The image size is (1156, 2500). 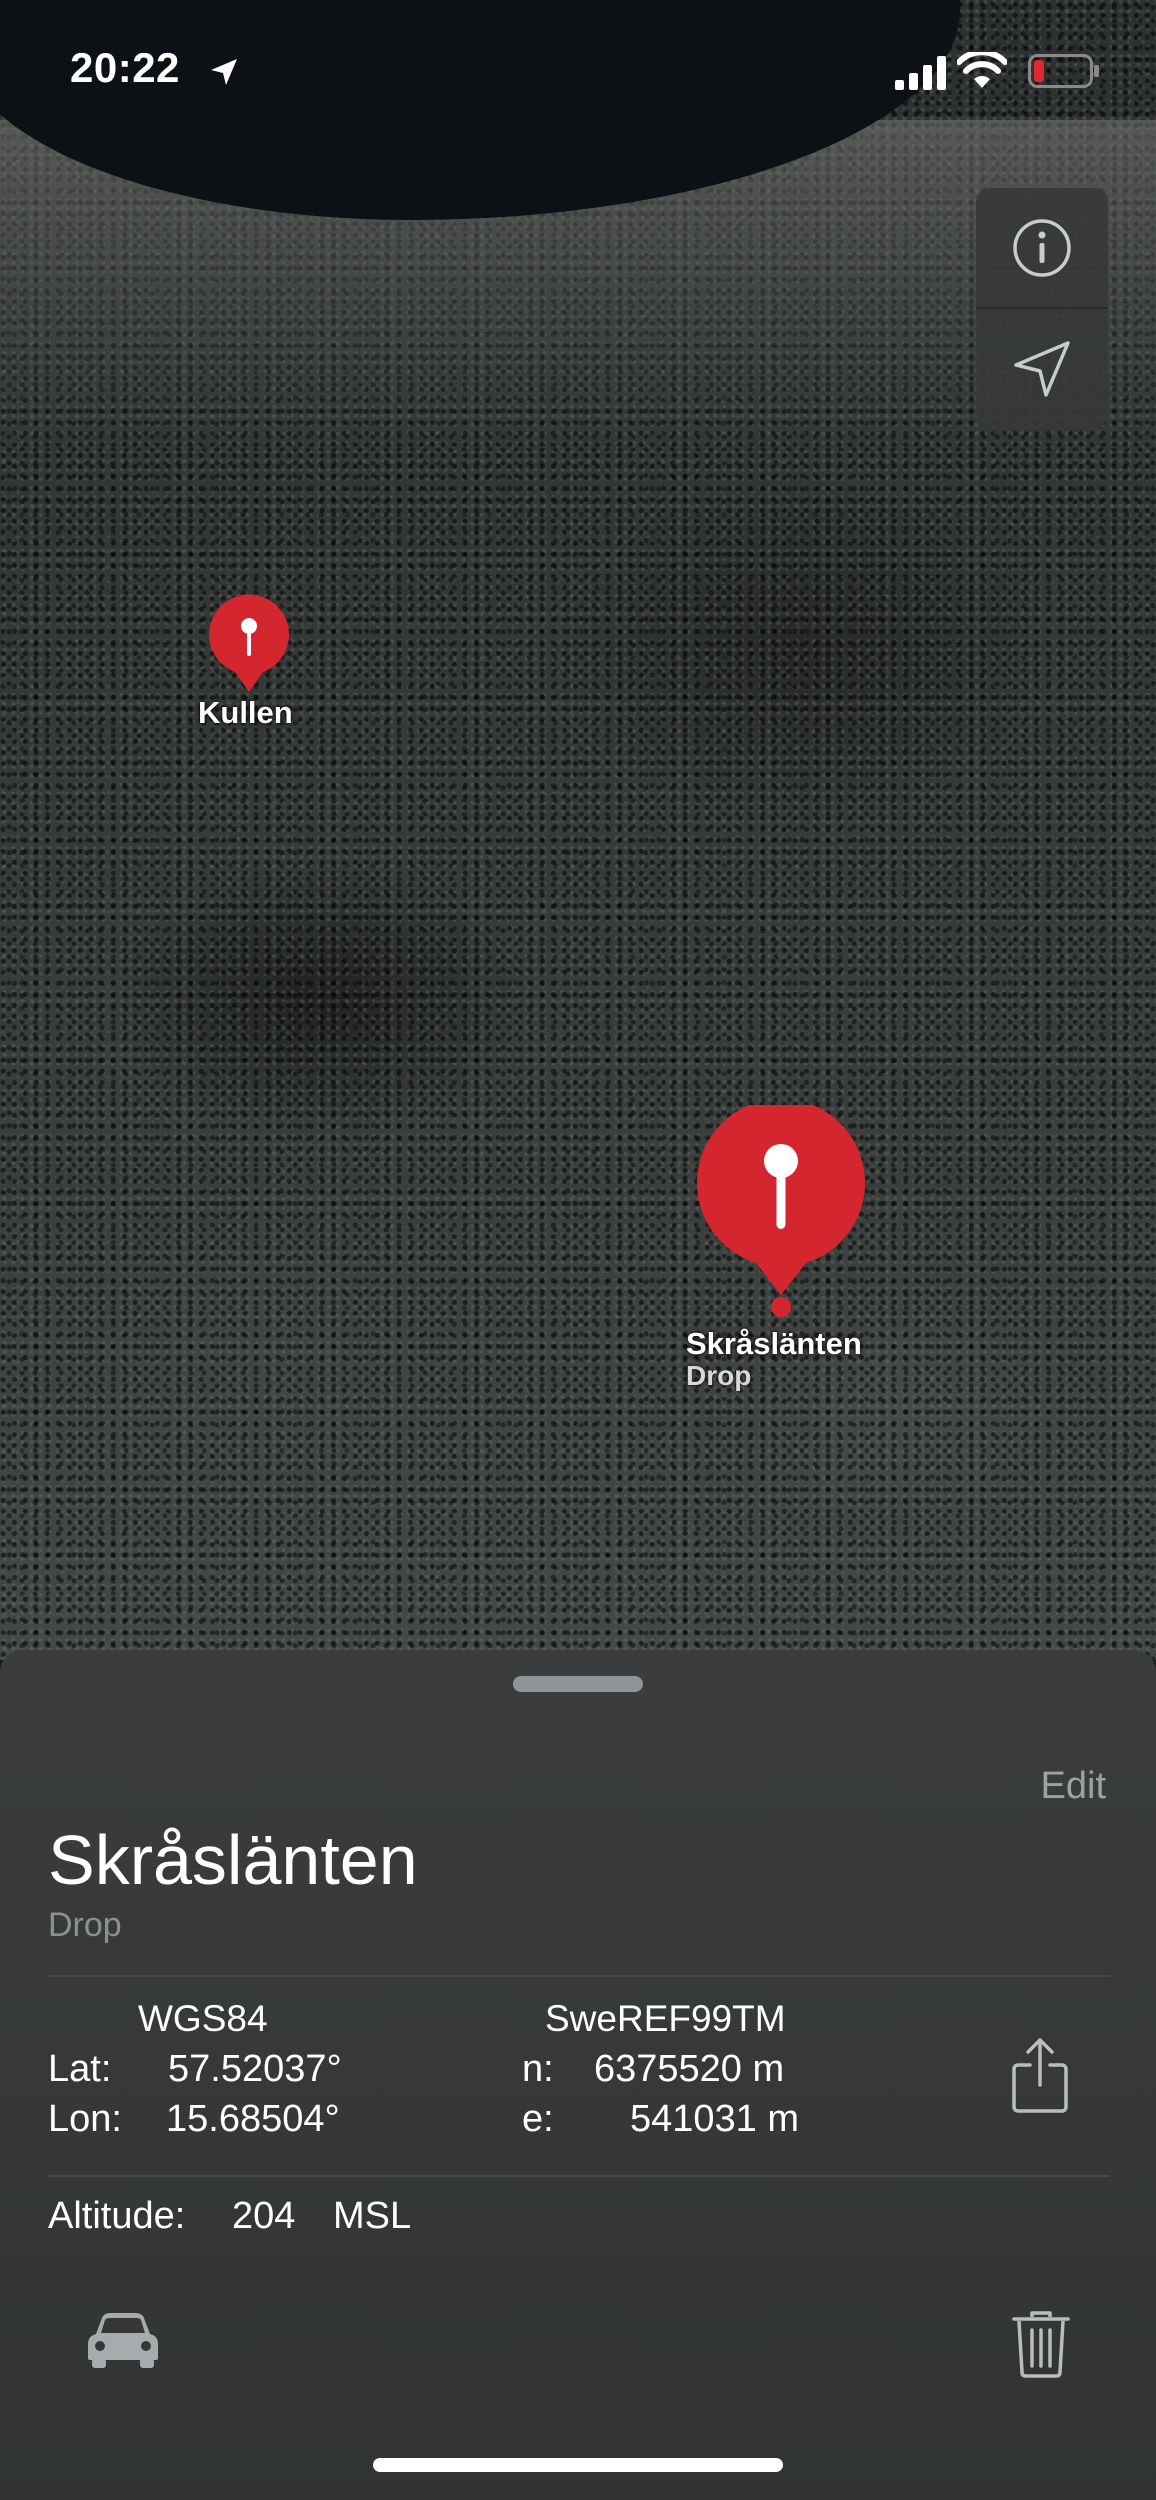 What do you see at coordinates (578, 2465) in the screenshot?
I see `home-indicator` at bounding box center [578, 2465].